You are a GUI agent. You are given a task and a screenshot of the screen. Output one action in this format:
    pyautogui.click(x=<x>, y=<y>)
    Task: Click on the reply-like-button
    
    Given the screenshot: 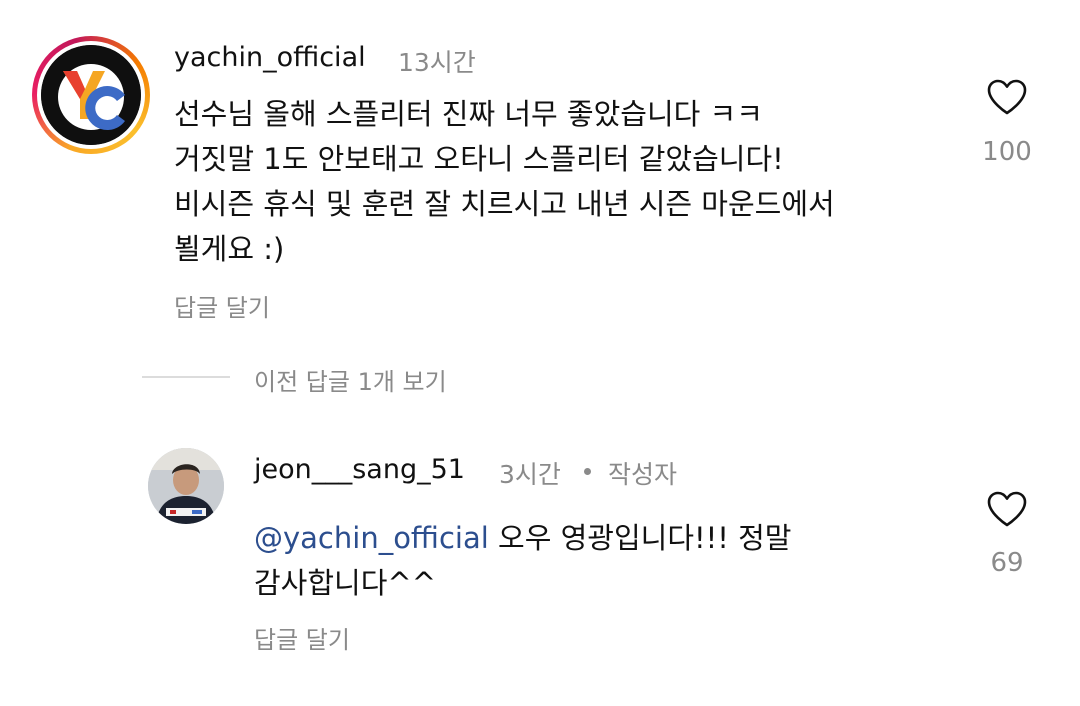 What is the action you would take?
    pyautogui.click(x=1007, y=509)
    